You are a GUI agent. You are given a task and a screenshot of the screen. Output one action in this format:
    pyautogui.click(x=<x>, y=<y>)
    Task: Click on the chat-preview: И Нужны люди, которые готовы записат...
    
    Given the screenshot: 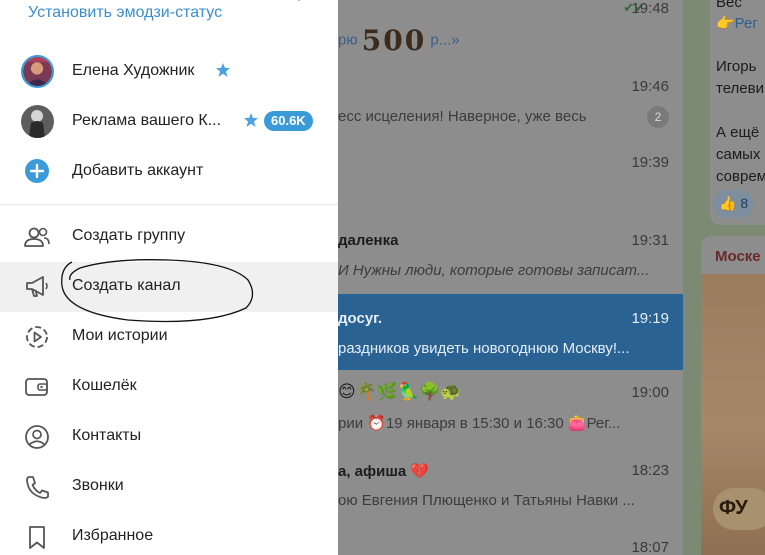 What is the action you would take?
    pyautogui.click(x=494, y=270)
    